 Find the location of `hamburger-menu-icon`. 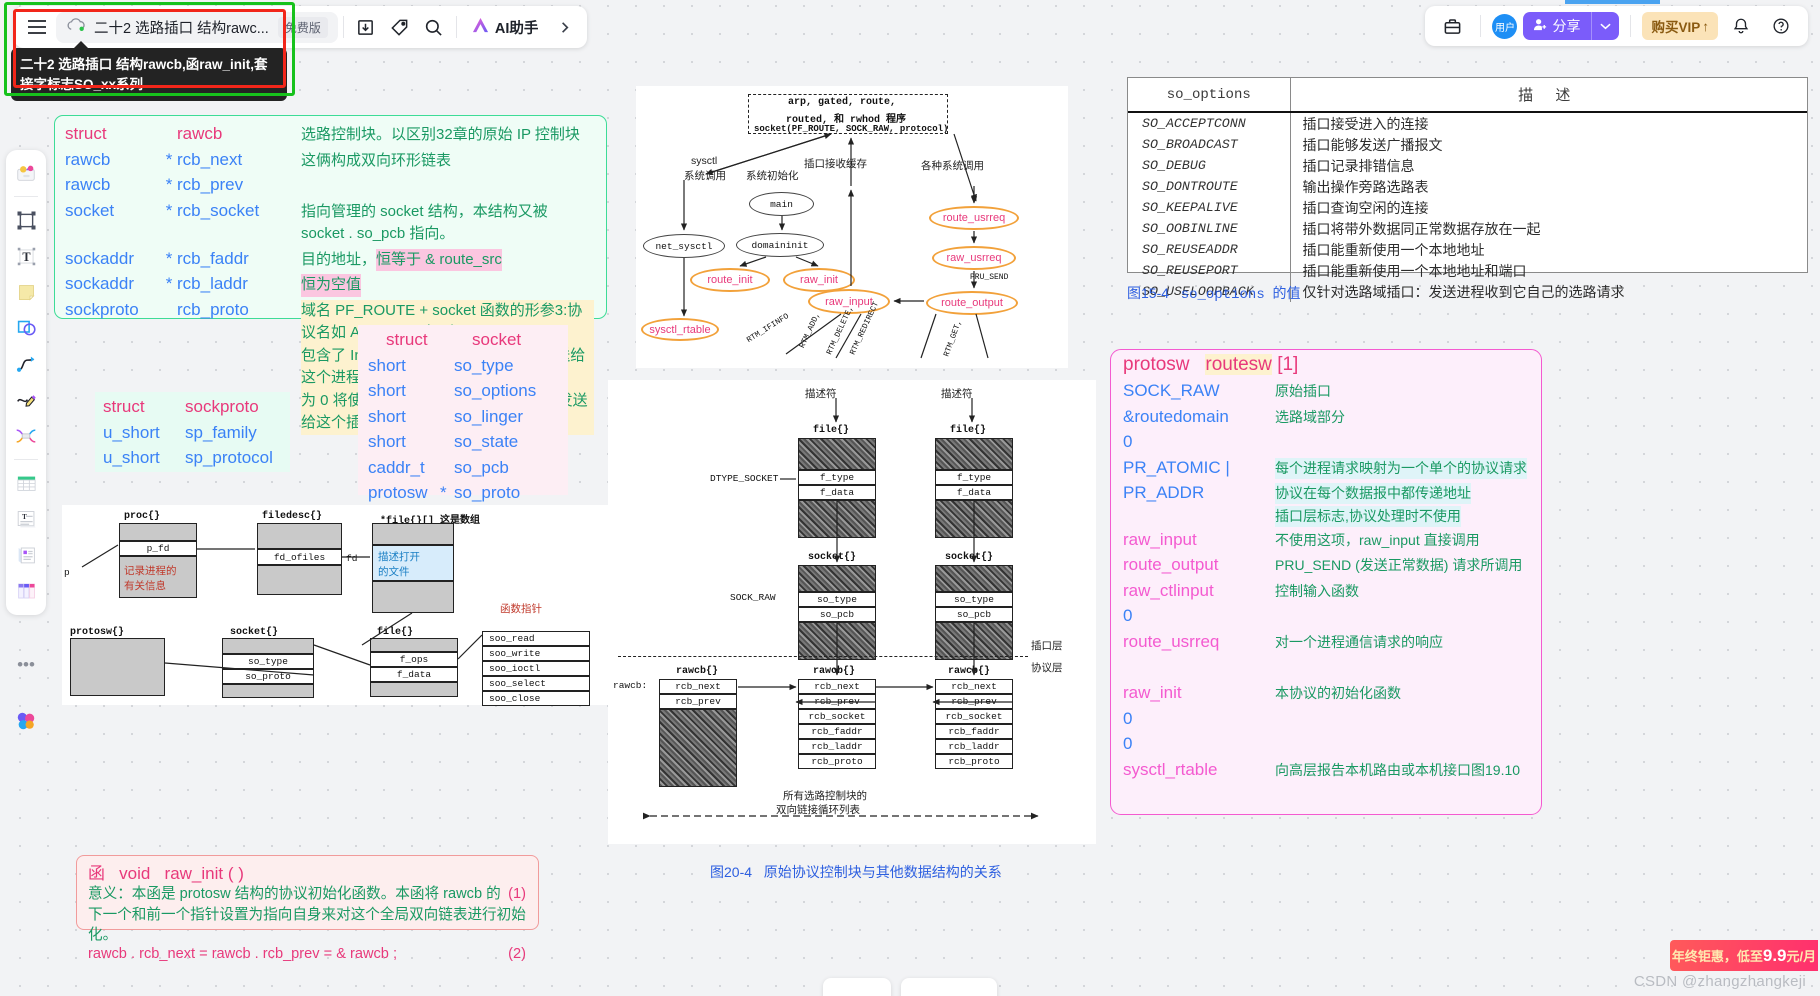

hamburger-menu-icon is located at coordinates (37, 27).